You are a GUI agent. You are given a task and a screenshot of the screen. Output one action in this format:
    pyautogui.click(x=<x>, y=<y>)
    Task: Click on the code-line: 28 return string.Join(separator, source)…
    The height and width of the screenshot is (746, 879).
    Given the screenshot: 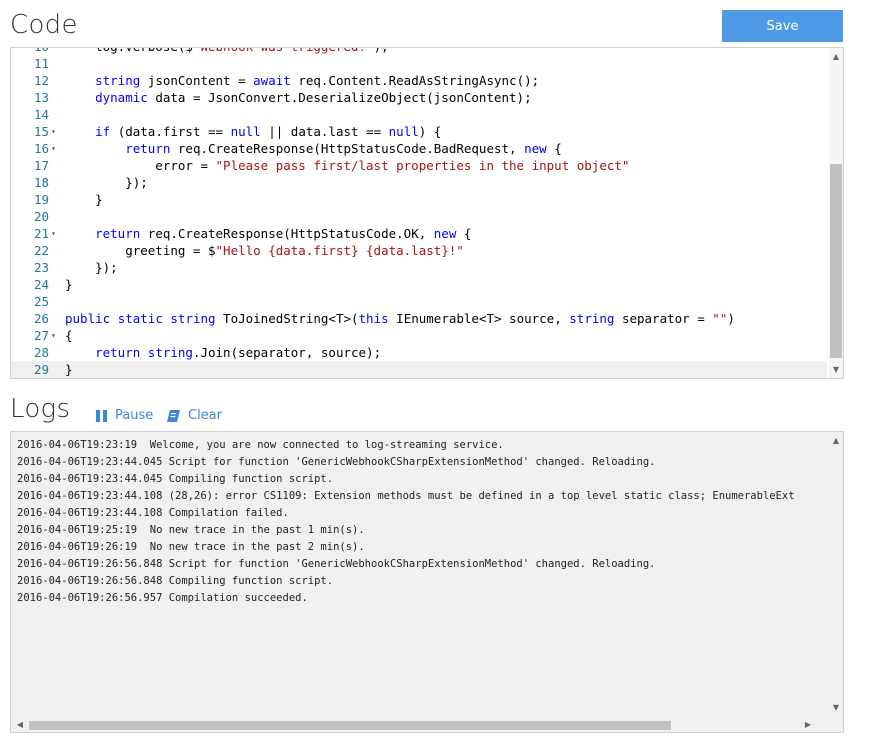 What is the action you would take?
    pyautogui.click(x=419, y=352)
    